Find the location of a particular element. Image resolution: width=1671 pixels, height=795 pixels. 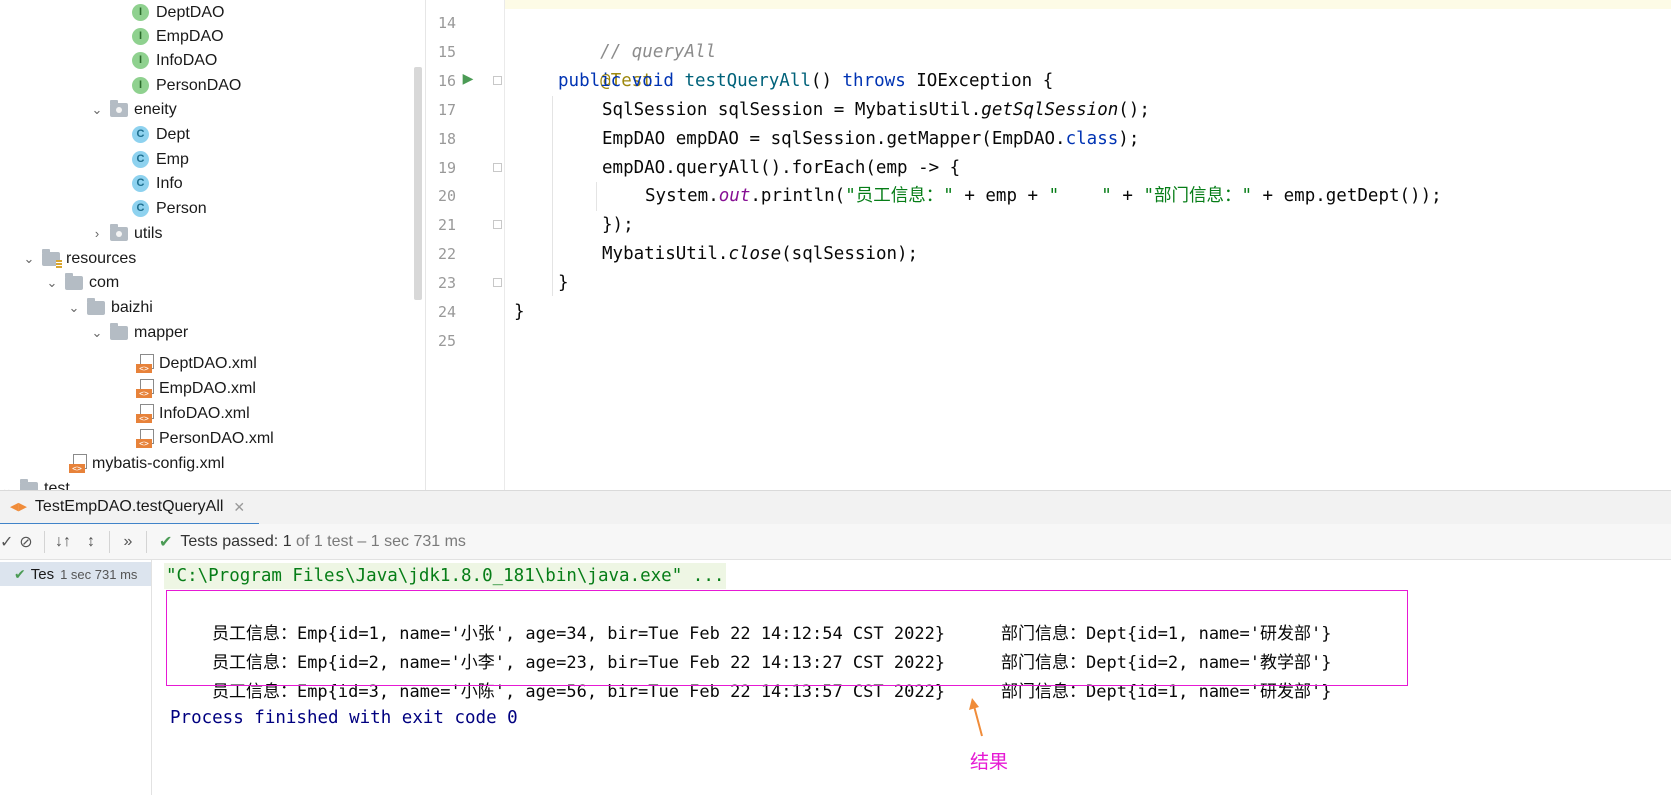

tree-item-test: ⌄ test is located at coordinates (35, 483).